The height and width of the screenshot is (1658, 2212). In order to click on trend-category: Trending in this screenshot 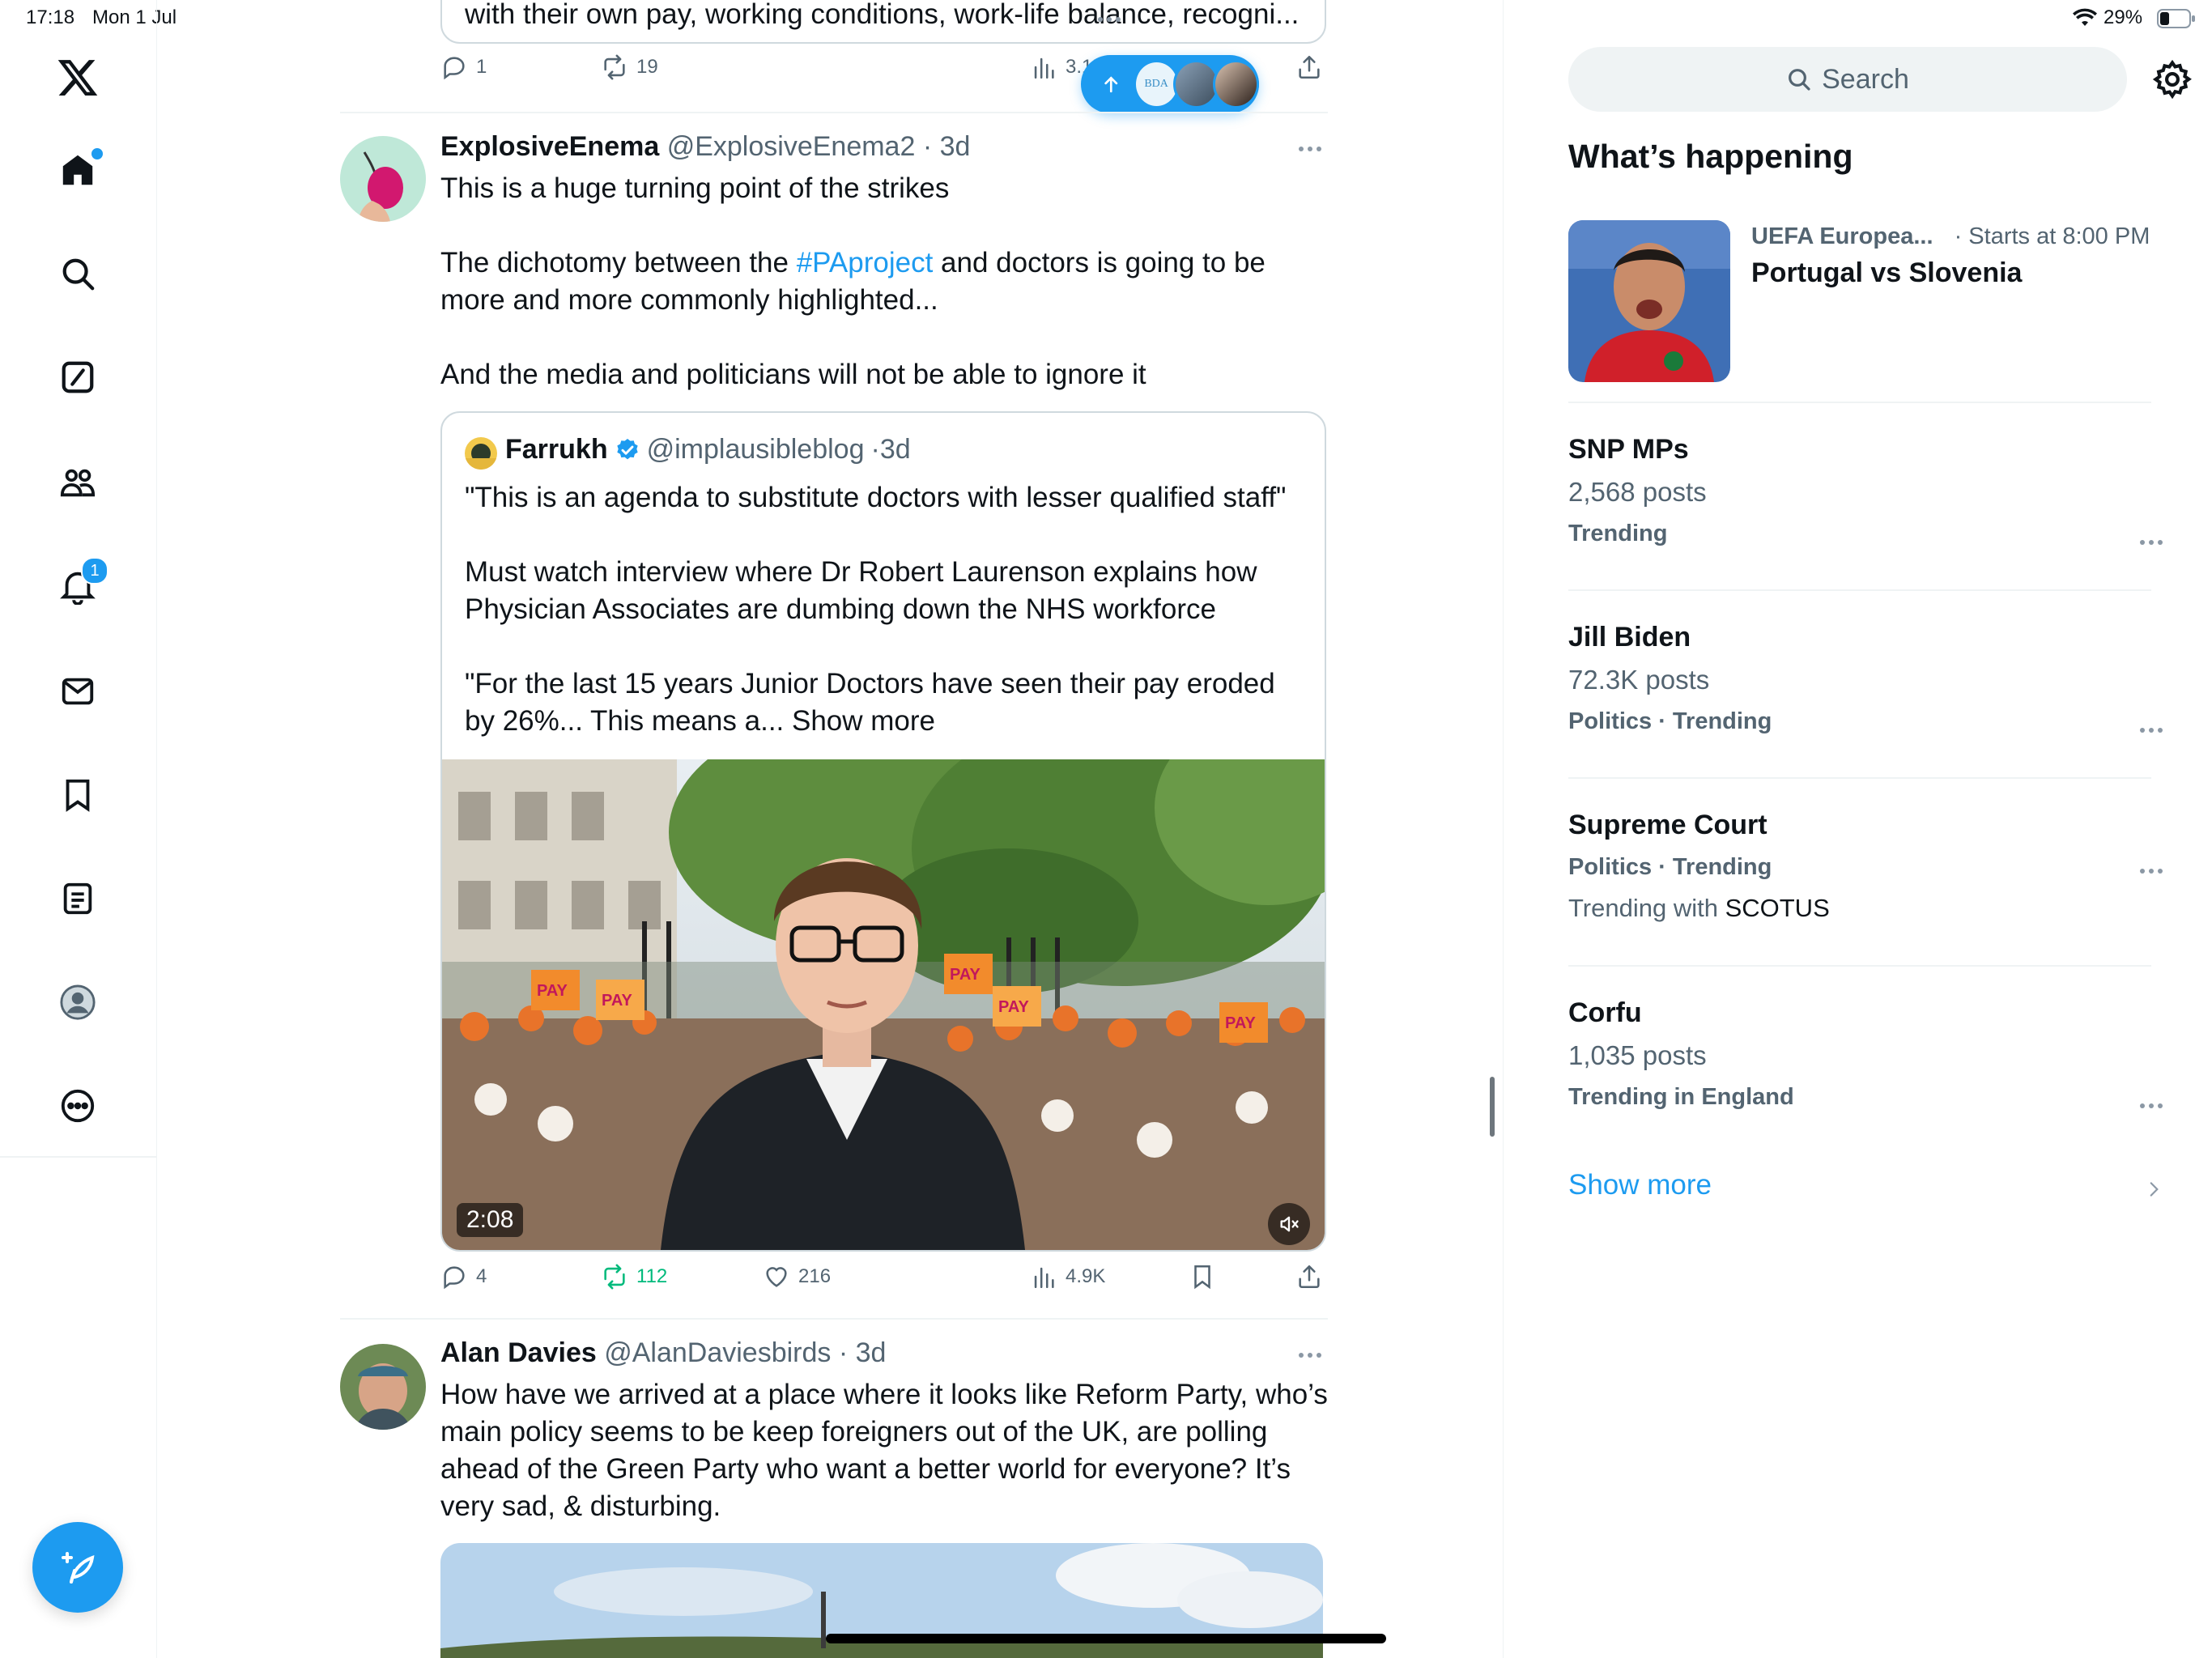, I will do `click(1618, 533)`.